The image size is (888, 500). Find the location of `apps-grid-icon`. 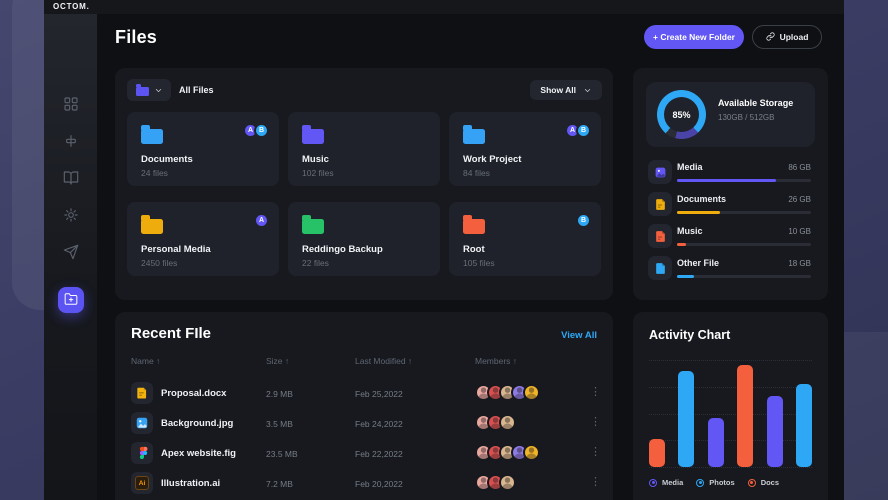

apps-grid-icon is located at coordinates (71, 105).